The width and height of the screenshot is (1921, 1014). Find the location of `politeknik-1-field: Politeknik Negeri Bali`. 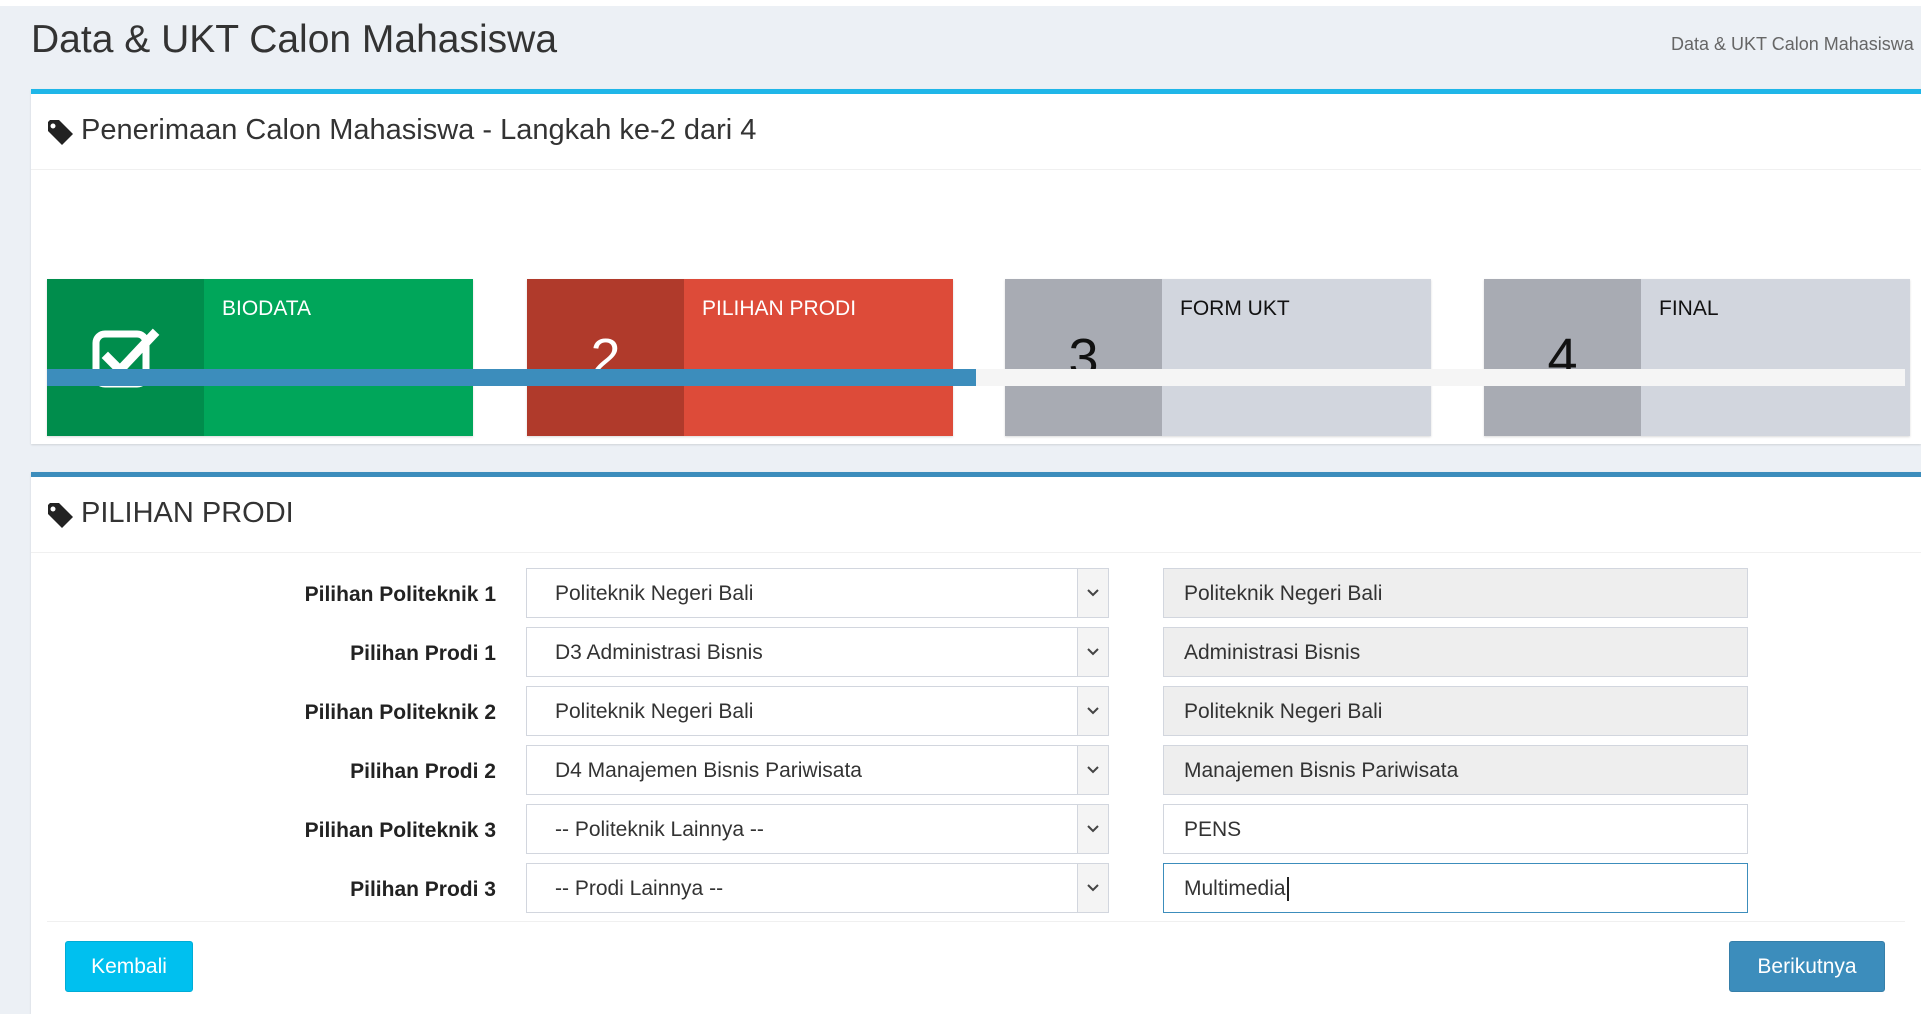

politeknik-1-field: Politeknik Negeri Bali is located at coordinates (1455, 593).